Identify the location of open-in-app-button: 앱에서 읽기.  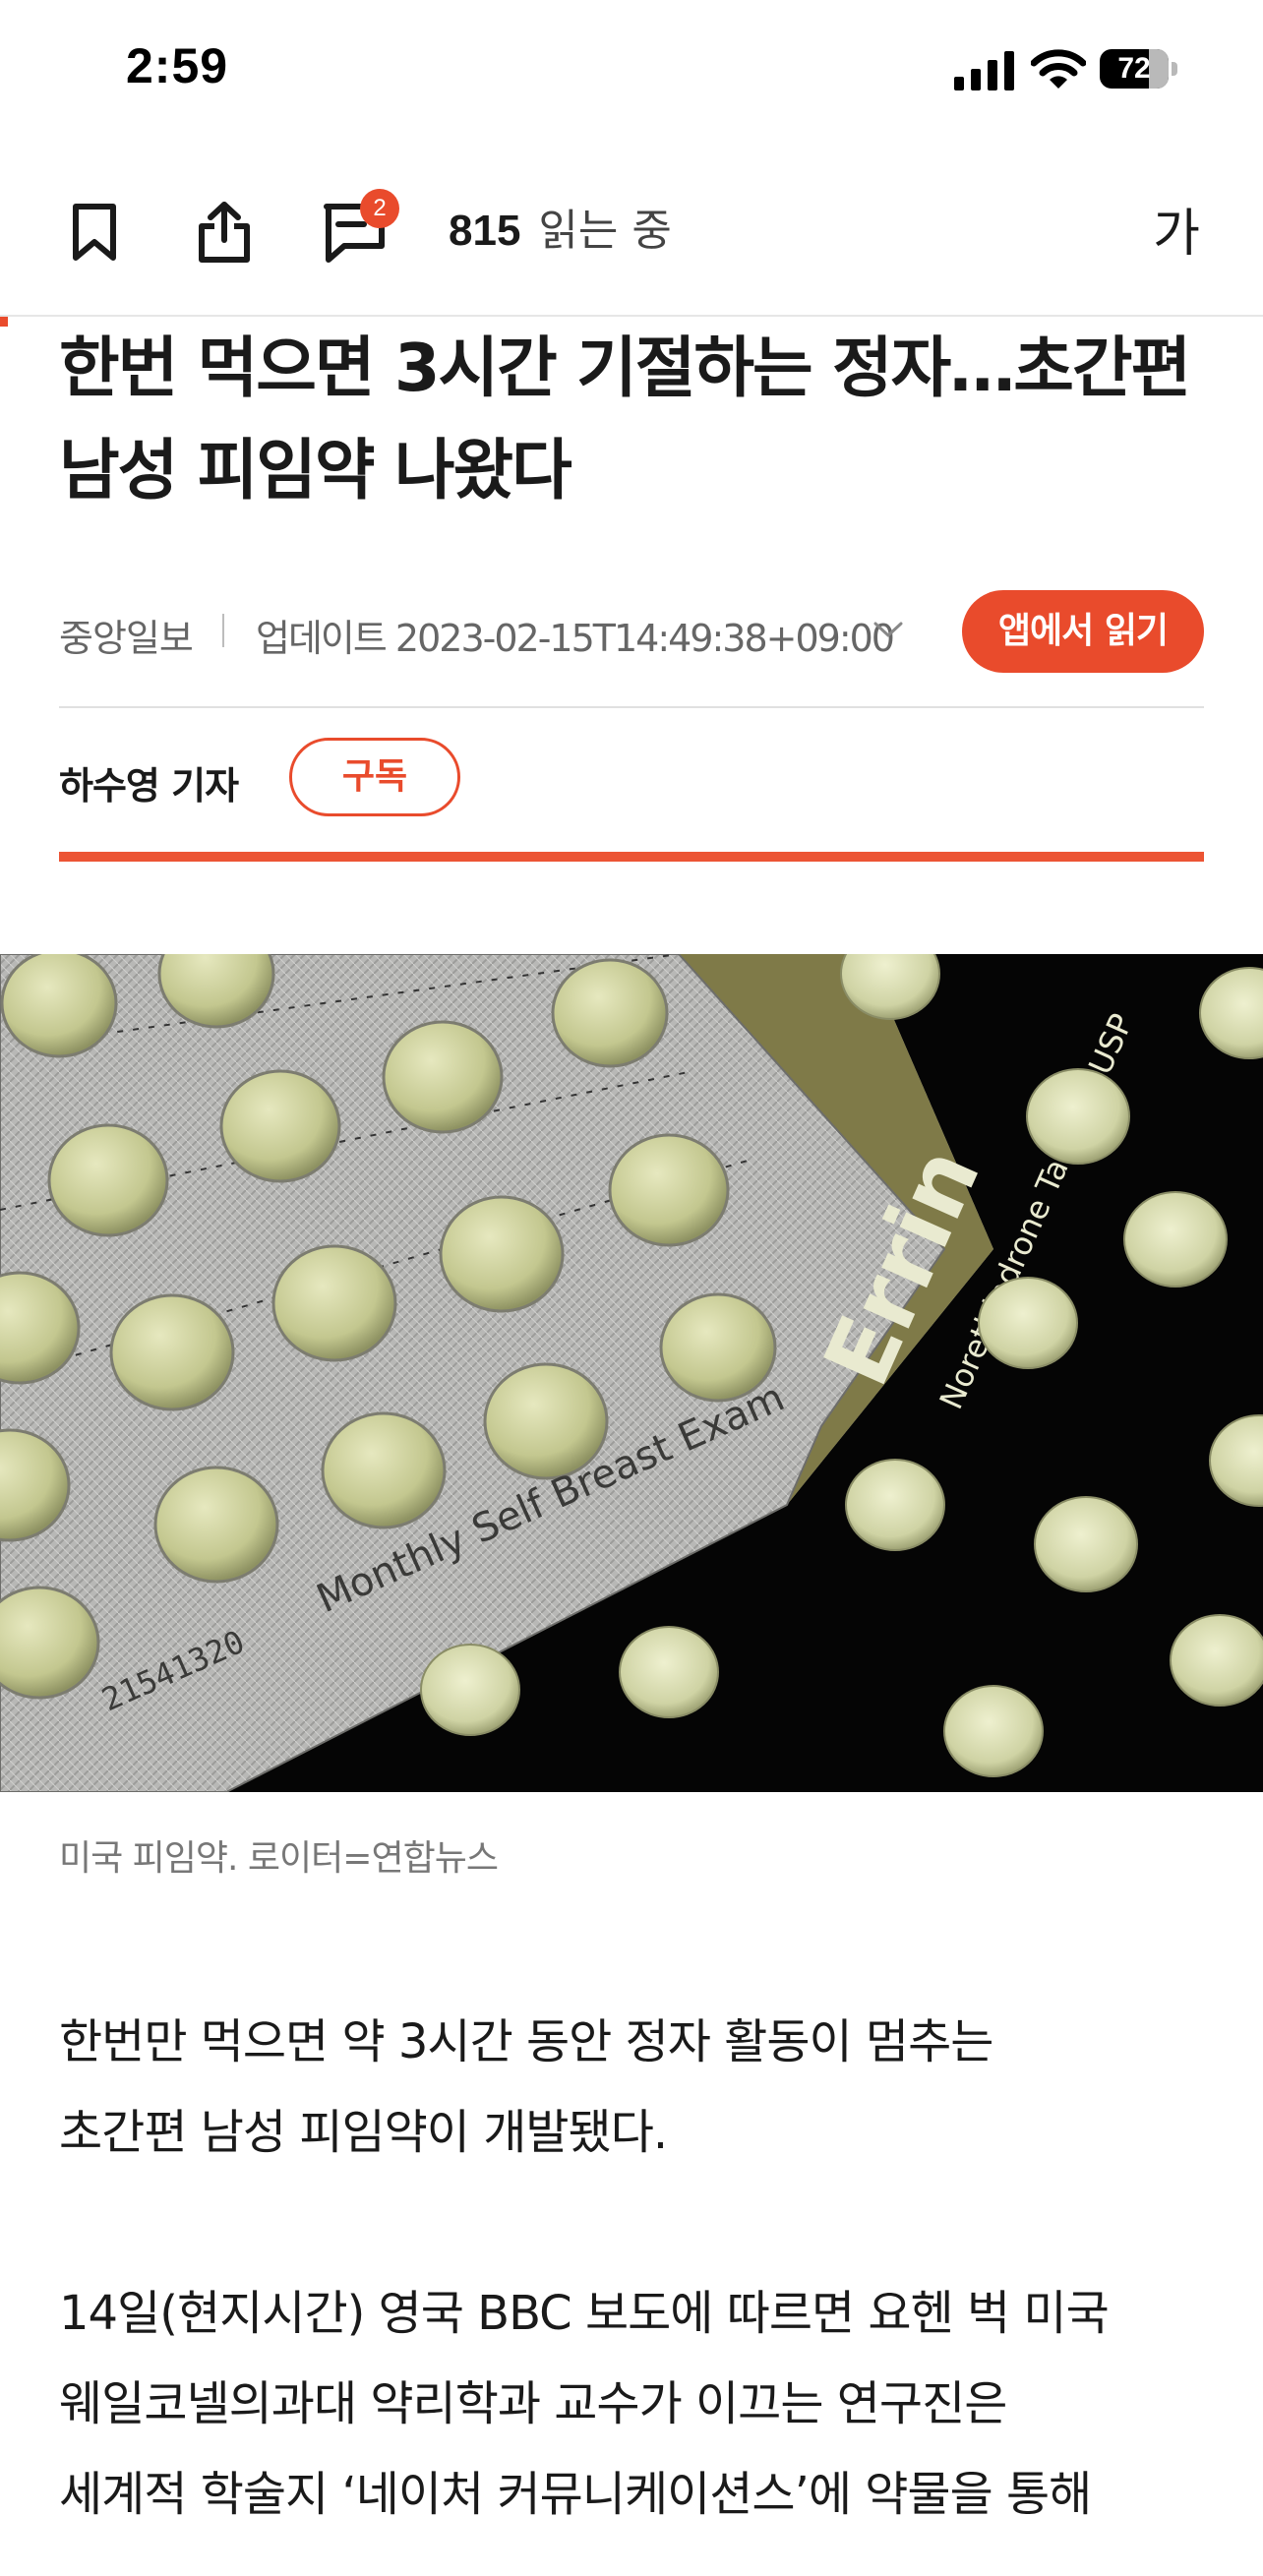
(1083, 632).